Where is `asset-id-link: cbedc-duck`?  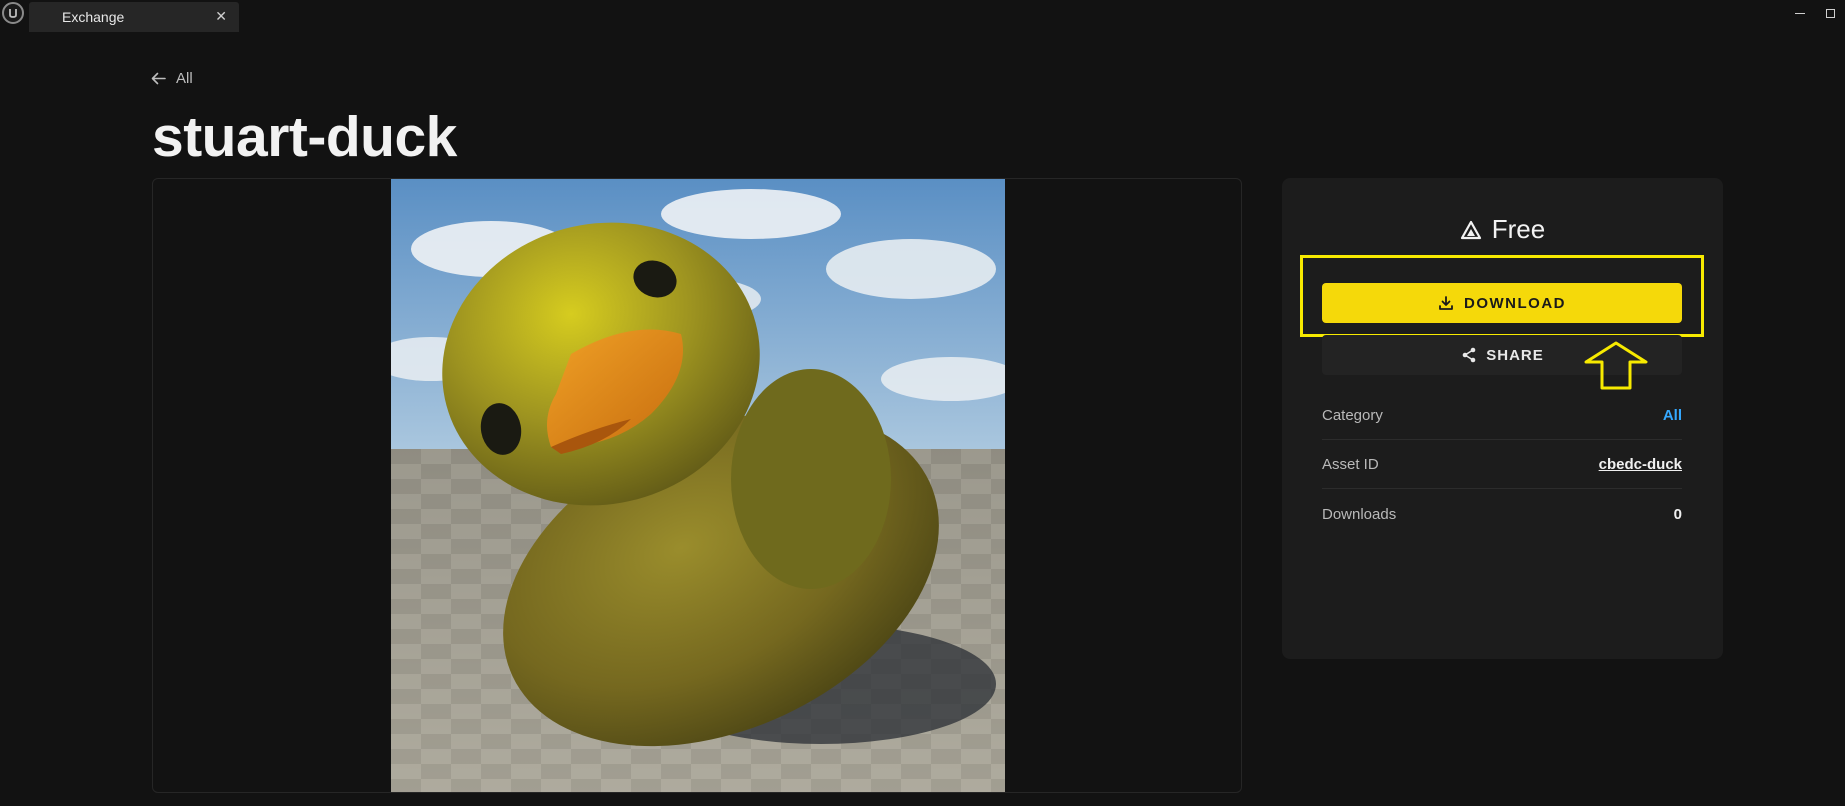
asset-id-link: cbedc-duck is located at coordinates (1640, 464).